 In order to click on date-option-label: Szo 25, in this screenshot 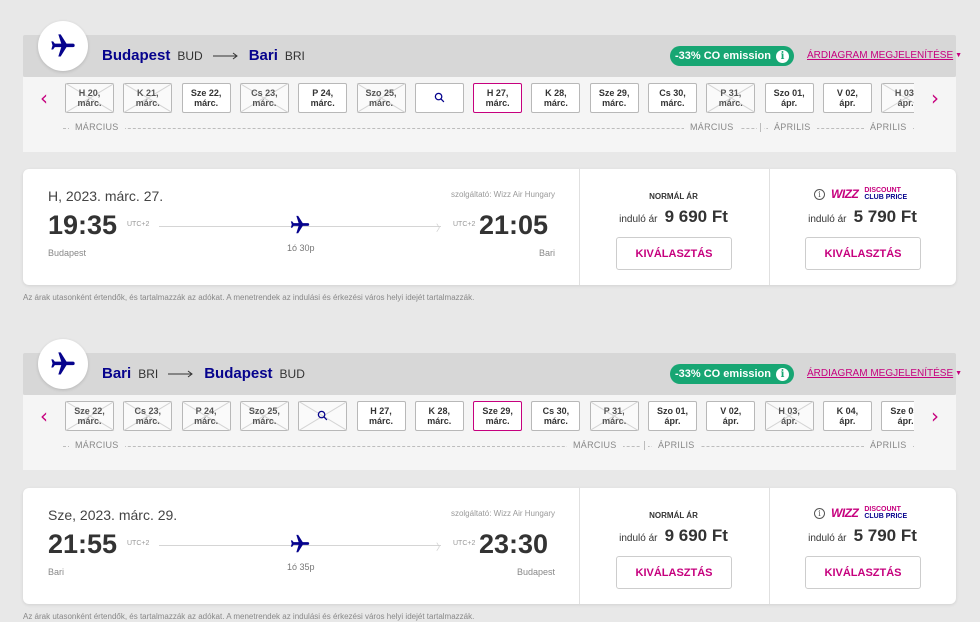, I will do `click(381, 93)`.